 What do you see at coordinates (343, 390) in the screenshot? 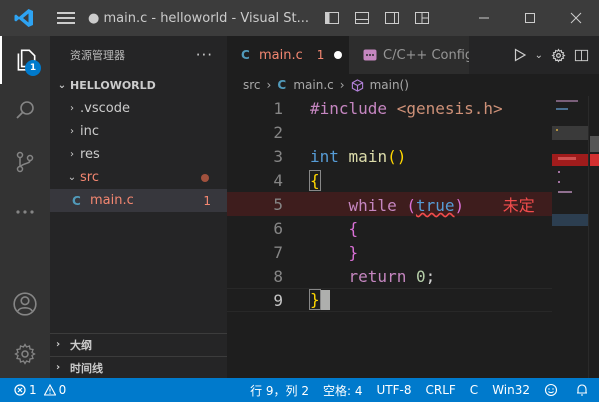
I see `indentation: 空格: 4` at bounding box center [343, 390].